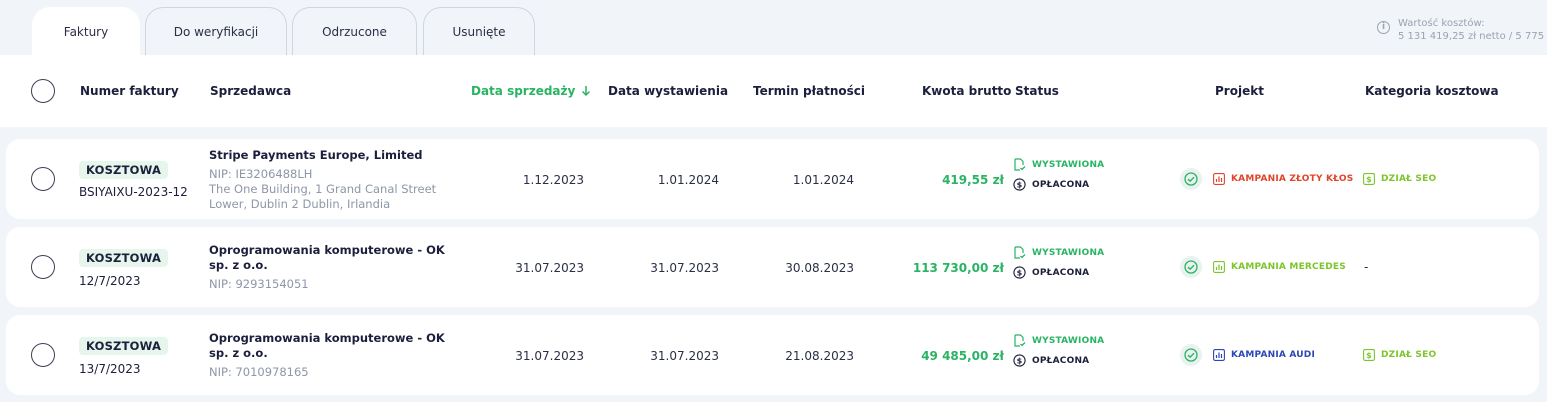 This screenshot has height=402, width=1547. What do you see at coordinates (43, 91) in the screenshot?
I see `select-all-checkbox` at bounding box center [43, 91].